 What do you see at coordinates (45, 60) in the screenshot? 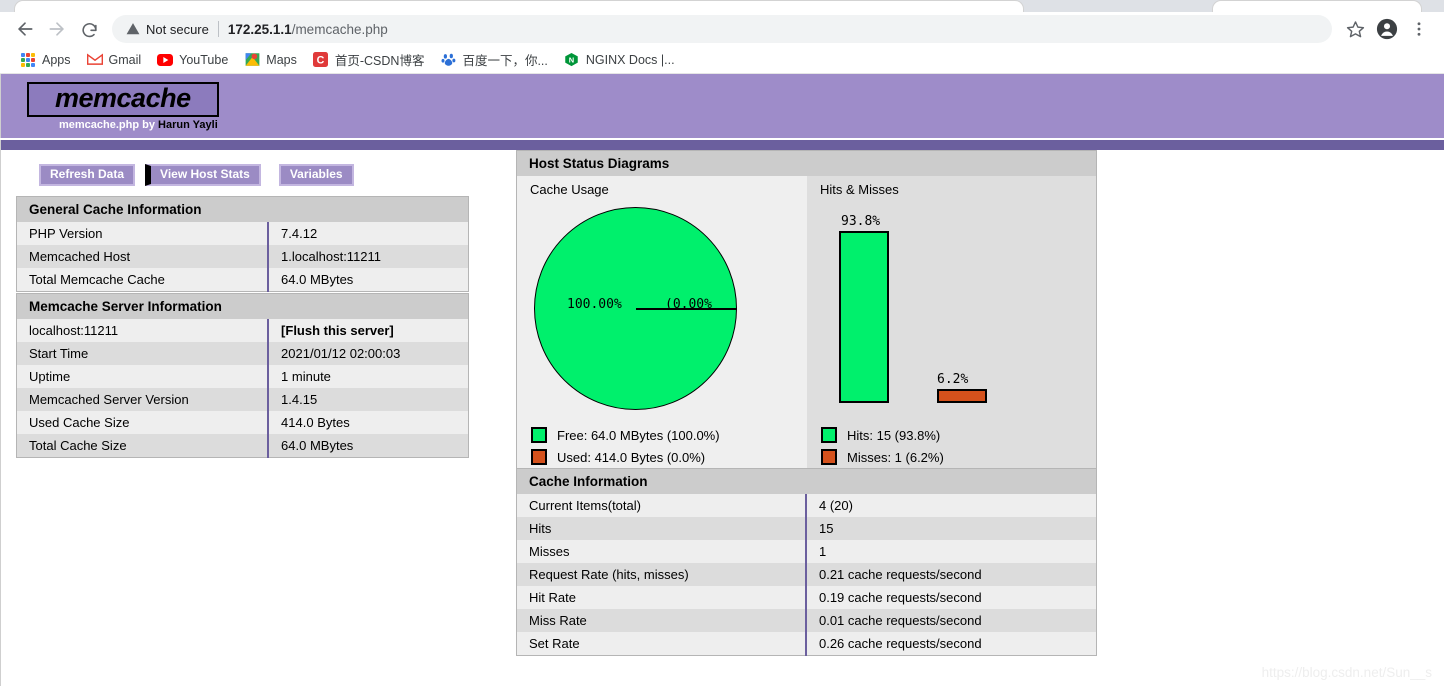
I see `bookmark-apps: Apps` at bounding box center [45, 60].